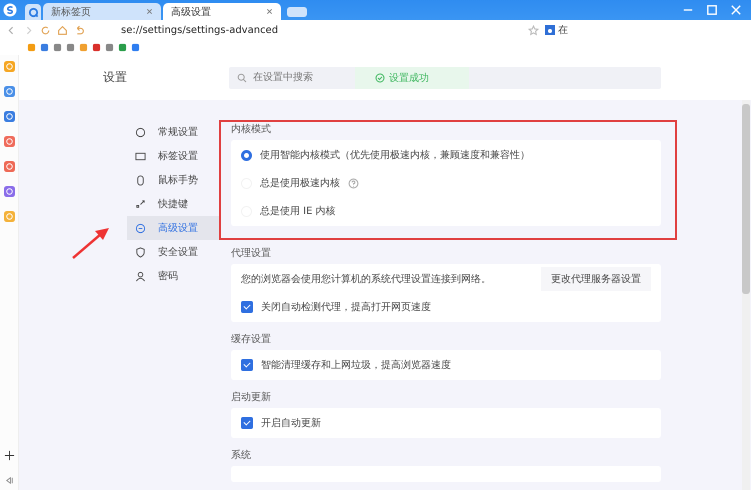  I want to click on nav-item: 安全设置, so click(173, 252).